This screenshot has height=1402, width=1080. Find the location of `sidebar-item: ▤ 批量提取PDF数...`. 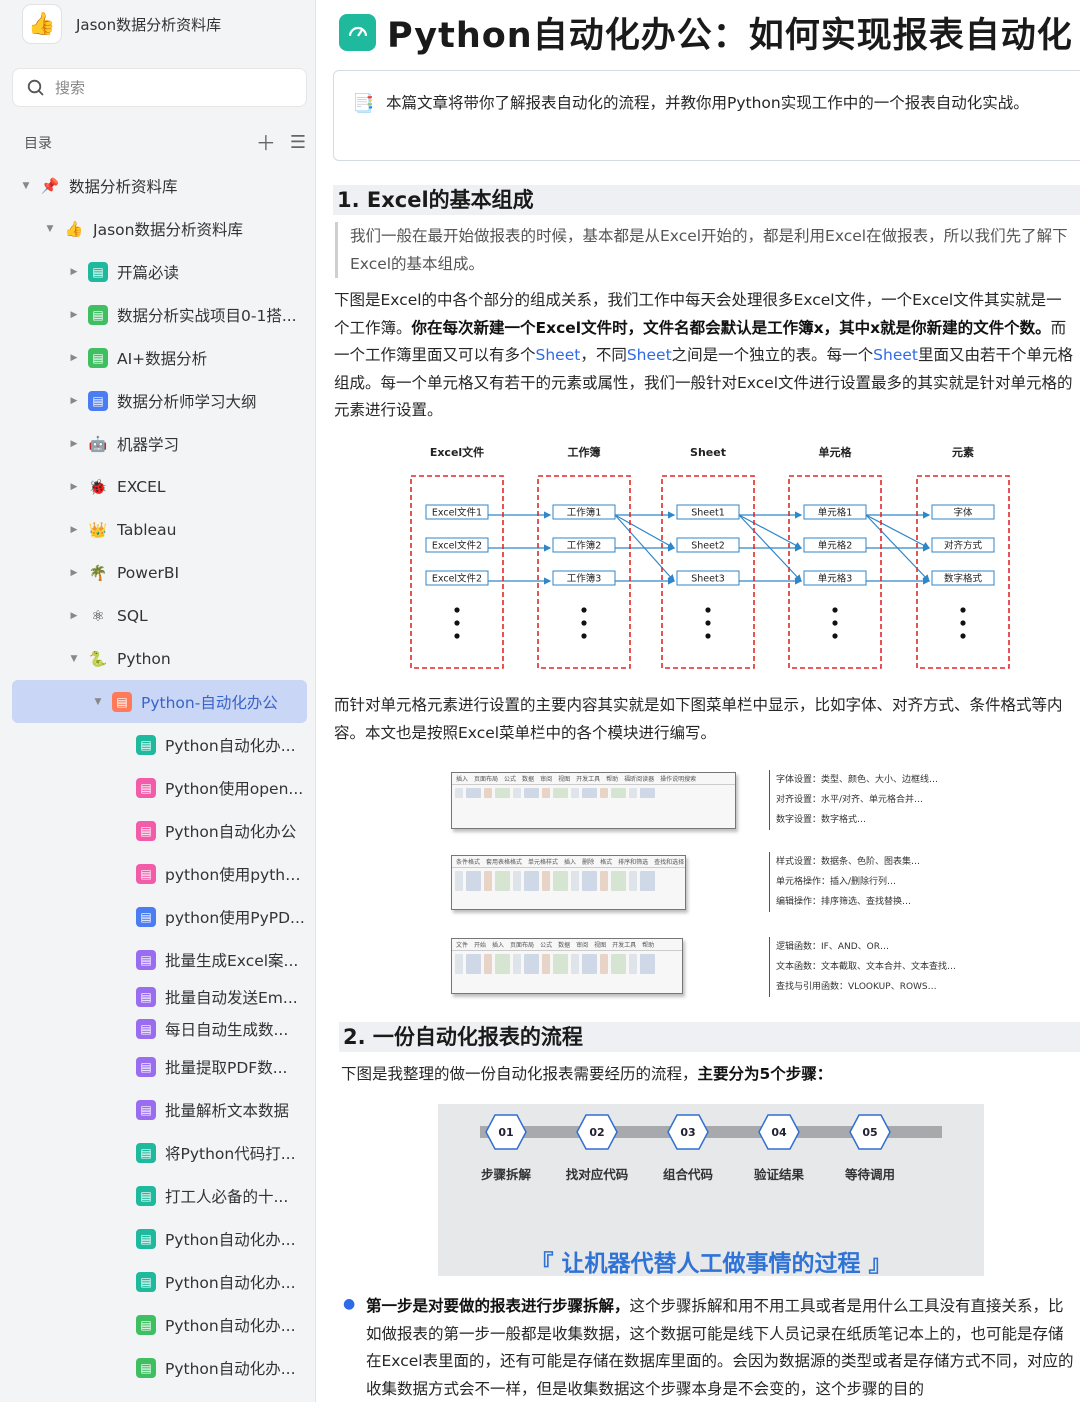

sidebar-item: ▤ 批量提取PDF数... is located at coordinates (159, 1066).